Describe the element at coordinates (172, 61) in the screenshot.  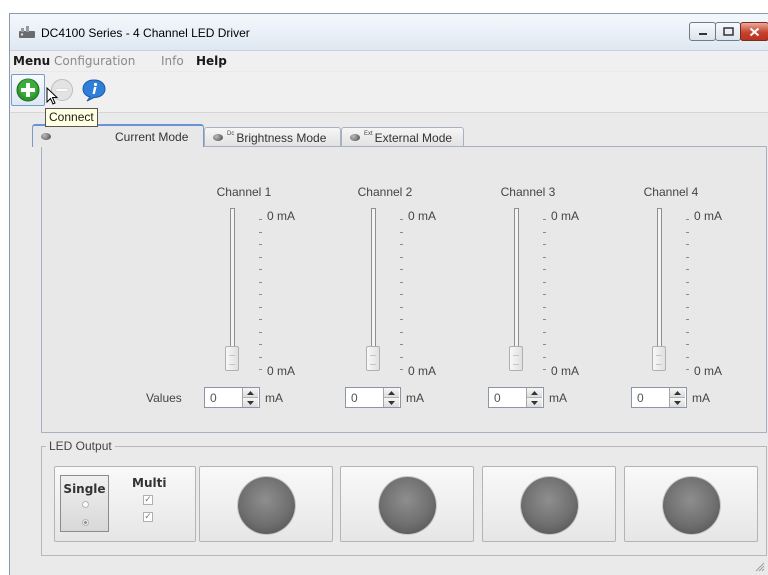
I see `menu-info: Info` at that location.